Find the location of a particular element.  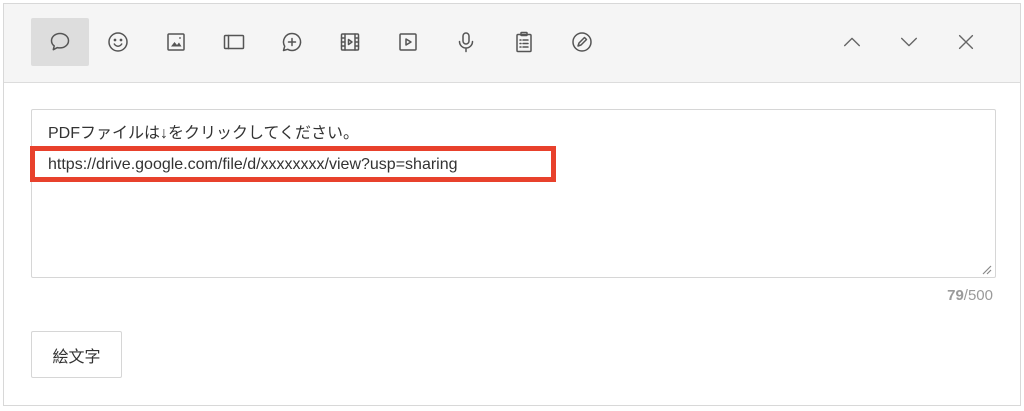

image-icon-button is located at coordinates (176, 42).